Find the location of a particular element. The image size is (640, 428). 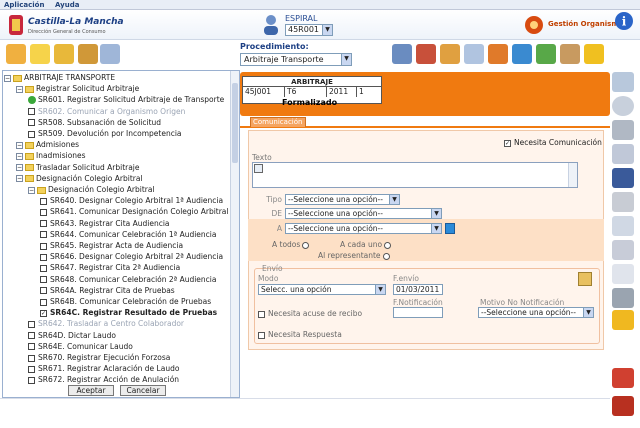

tree-item: SR643. Registrar Cita Audiencia is located at coordinates (105, 223).